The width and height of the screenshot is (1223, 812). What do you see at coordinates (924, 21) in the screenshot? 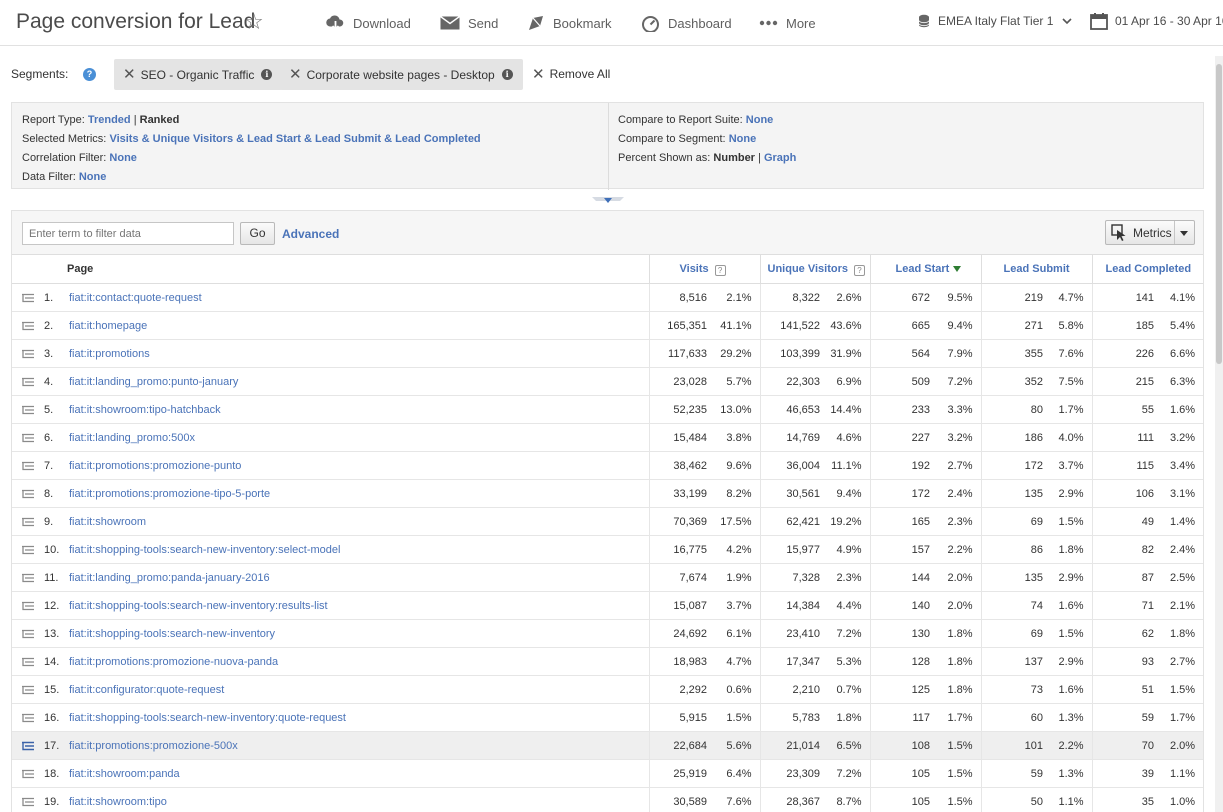
I see `database-icon` at bounding box center [924, 21].